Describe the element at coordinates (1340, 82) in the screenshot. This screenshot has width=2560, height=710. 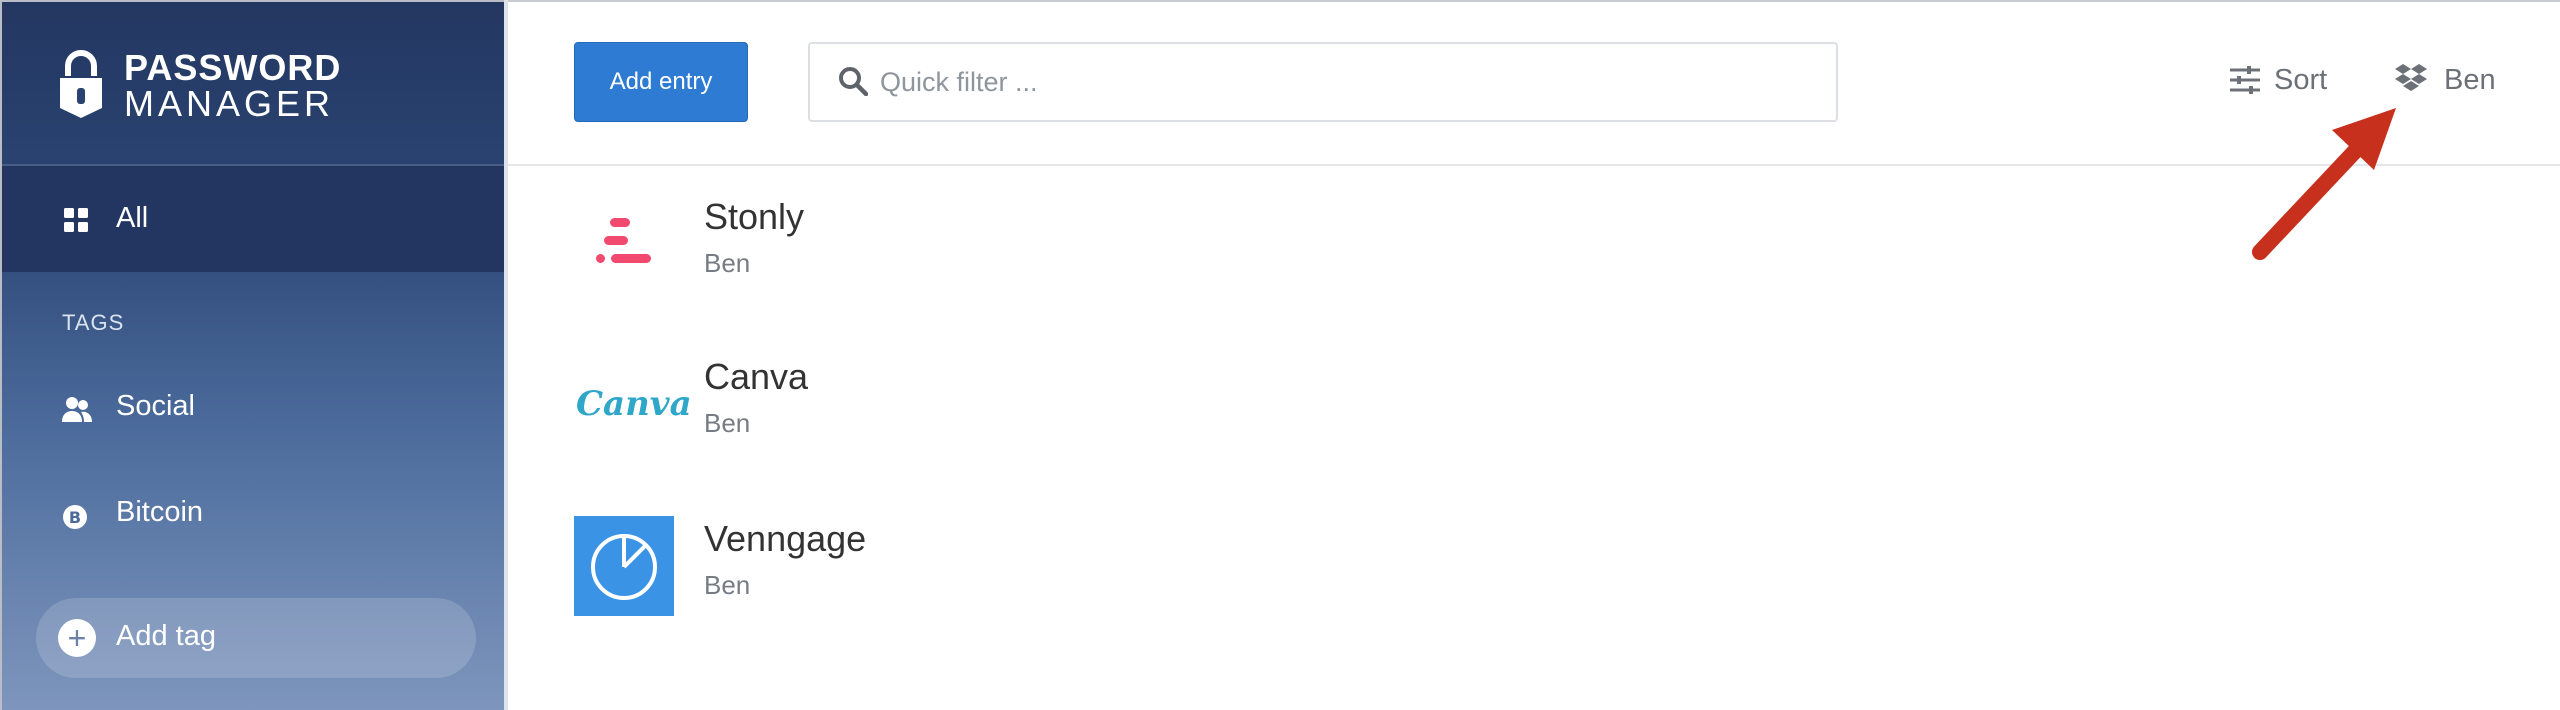
I see `search-input` at that location.